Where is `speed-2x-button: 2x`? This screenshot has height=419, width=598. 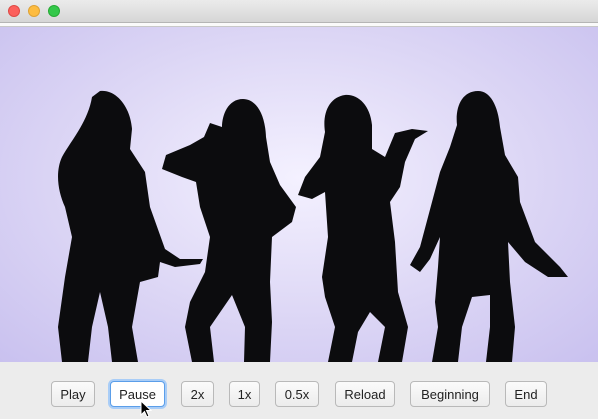
speed-2x-button: 2x is located at coordinates (197, 394).